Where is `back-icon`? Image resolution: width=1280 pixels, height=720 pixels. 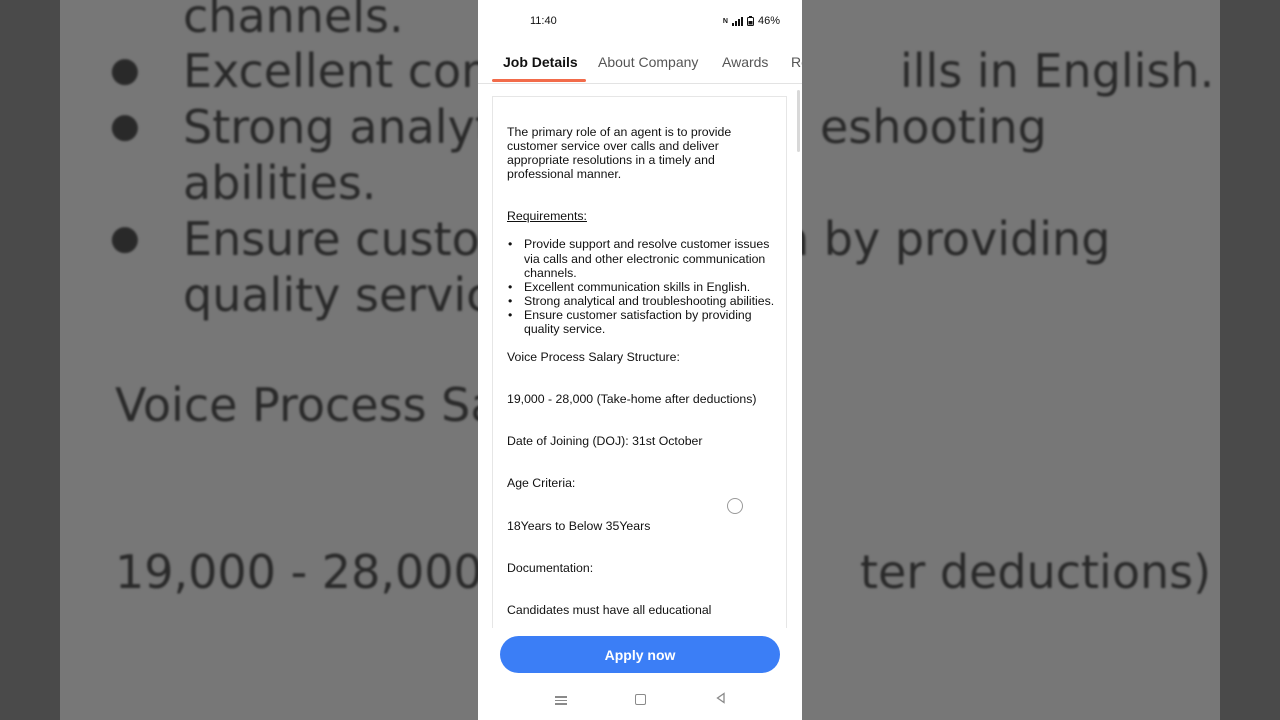 back-icon is located at coordinates (721, 699).